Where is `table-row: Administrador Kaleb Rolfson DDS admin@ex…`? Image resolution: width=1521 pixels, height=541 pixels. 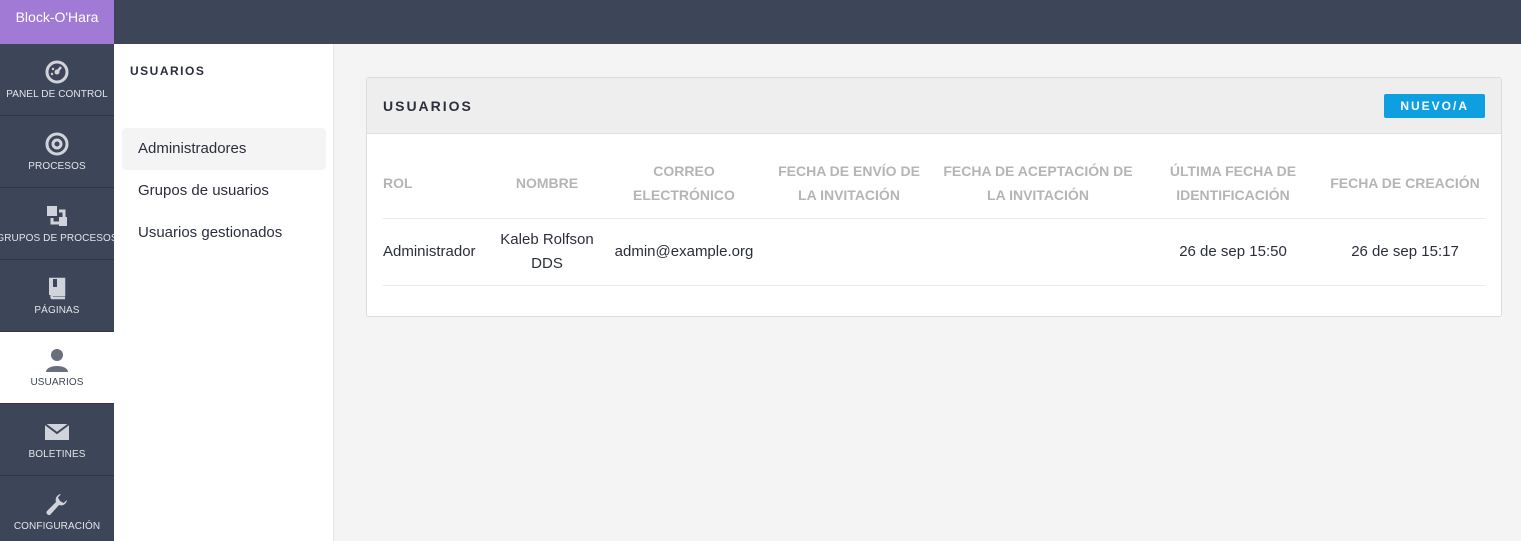
table-row: Administrador Kaleb Rolfson DDS admin@ex… is located at coordinates (934, 252).